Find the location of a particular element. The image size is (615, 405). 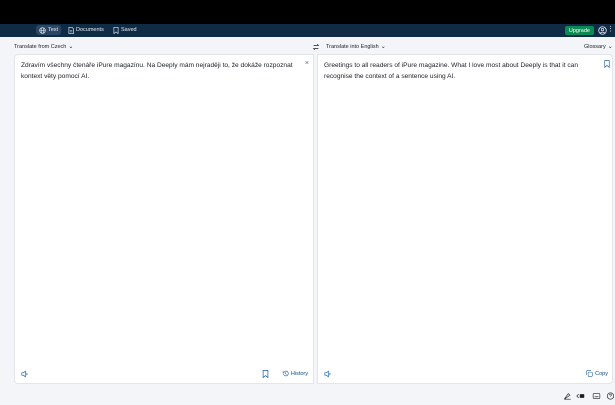

copy-label: Copy is located at coordinates (601, 373).